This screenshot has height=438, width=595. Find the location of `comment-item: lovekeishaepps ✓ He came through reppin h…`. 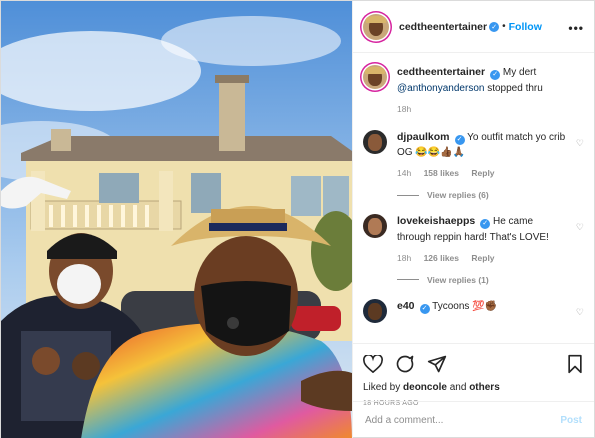

comment-item: lovekeishaepps ✓ He came through reppin h… is located at coordinates (473, 239).